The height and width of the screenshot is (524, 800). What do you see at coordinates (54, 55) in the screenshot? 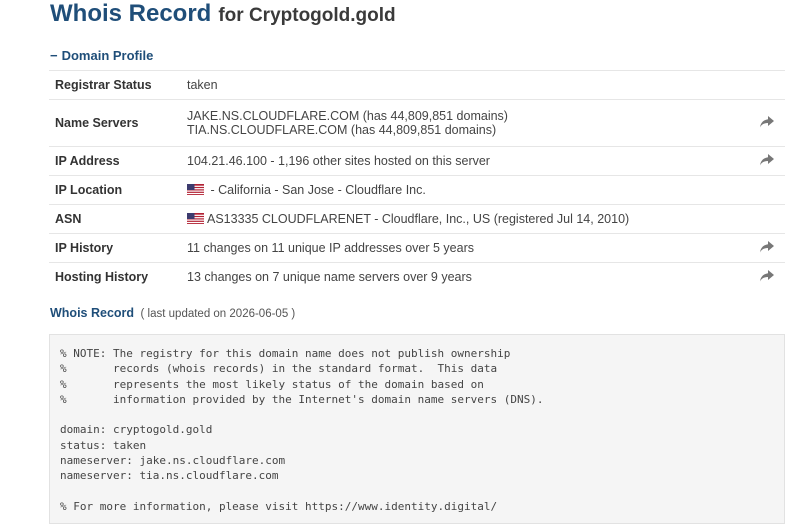
I see `collapse-minus-icon: −` at bounding box center [54, 55].